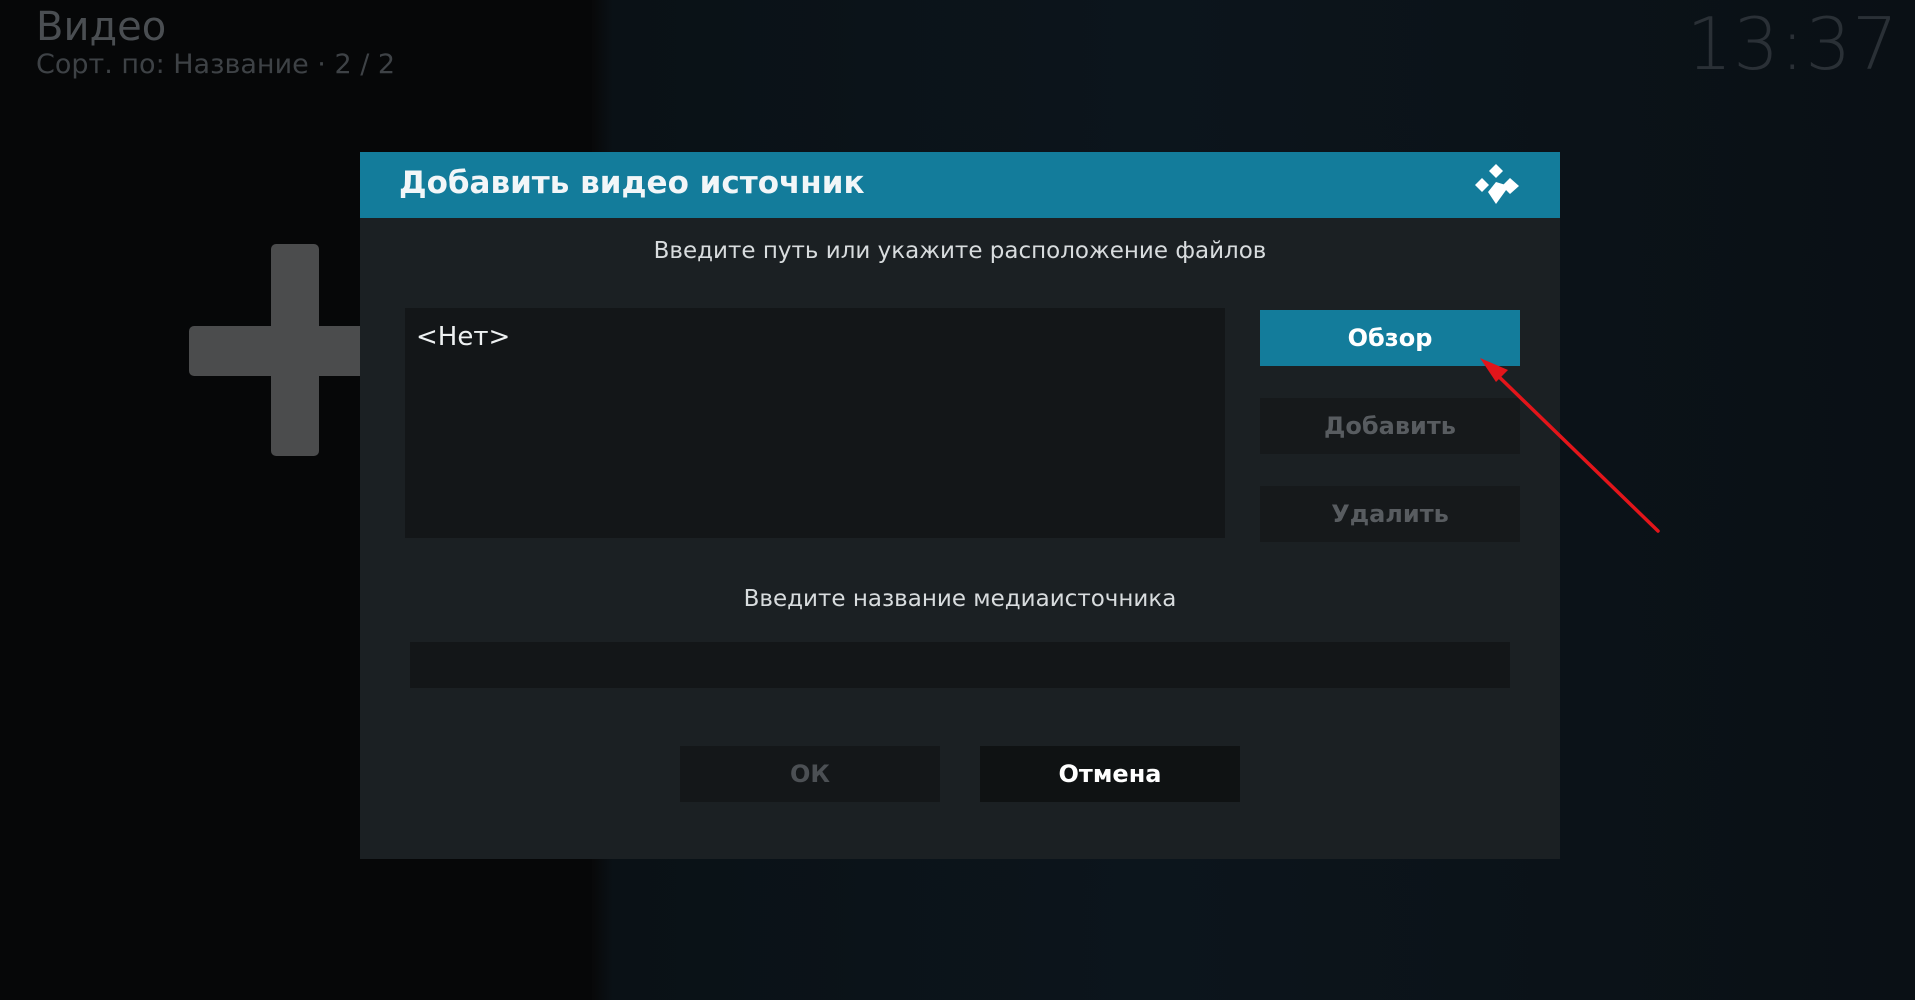  Describe the element at coordinates (1497, 184) in the screenshot. I see `kodi-logo-icon` at that location.